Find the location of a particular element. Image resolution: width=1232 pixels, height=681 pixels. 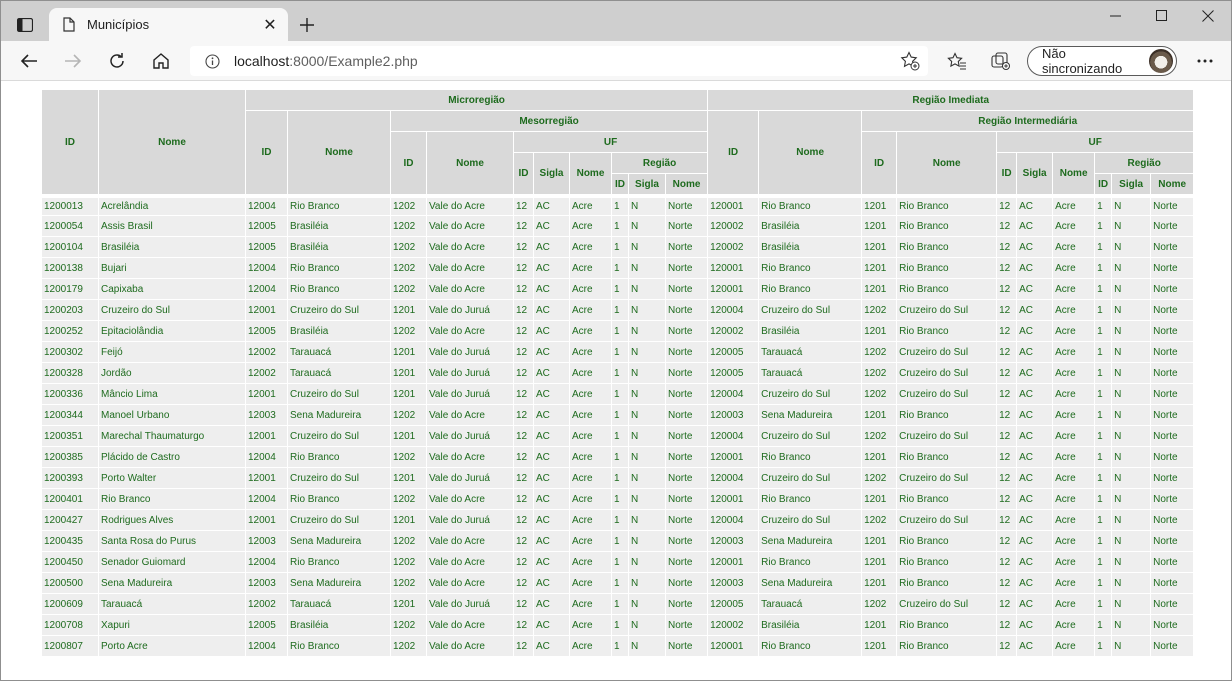

table-cell: 120005 is located at coordinates (733, 604).